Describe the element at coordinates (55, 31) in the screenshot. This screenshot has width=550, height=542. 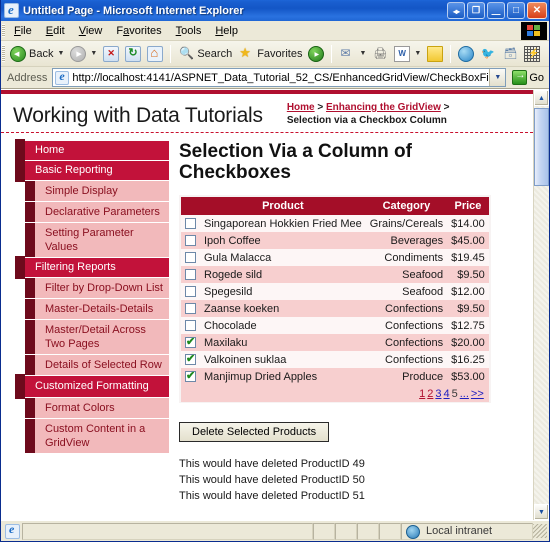
I see `menu-edit: Edit` at that location.